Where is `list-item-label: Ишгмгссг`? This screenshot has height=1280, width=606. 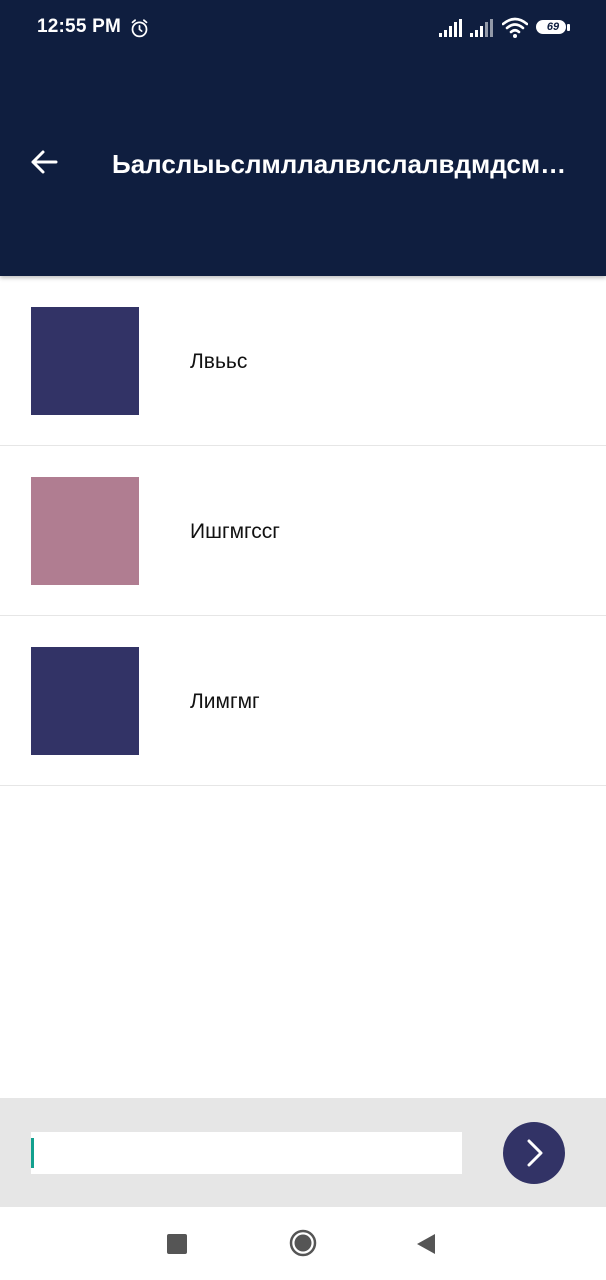
list-item-label: Ишгмгссг is located at coordinates (235, 531).